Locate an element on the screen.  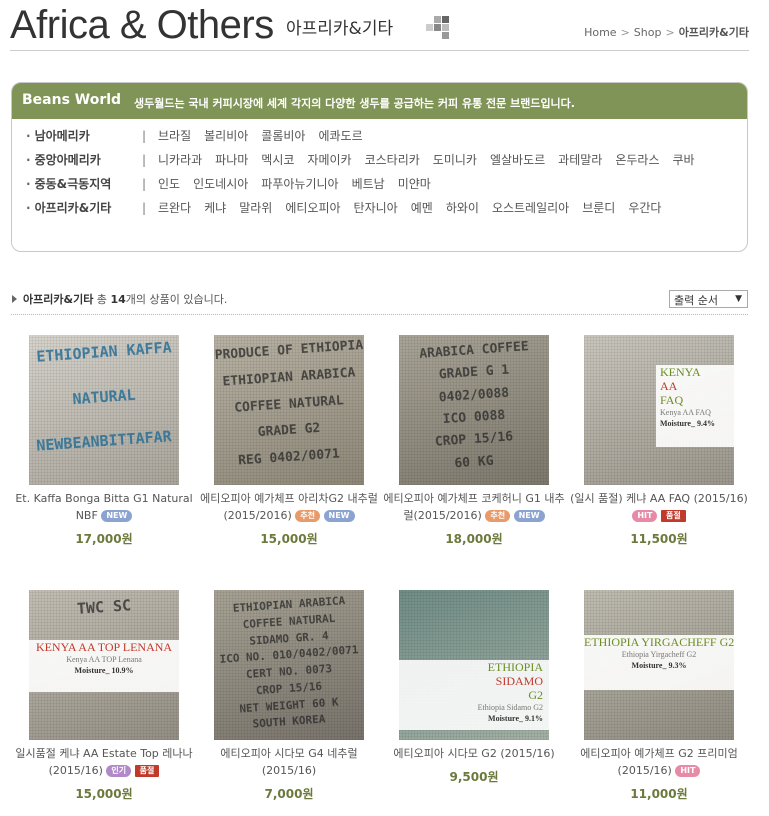
product-name-text: 에티오피아 시다모 G2 (2015/16) is located at coordinates (473, 753).